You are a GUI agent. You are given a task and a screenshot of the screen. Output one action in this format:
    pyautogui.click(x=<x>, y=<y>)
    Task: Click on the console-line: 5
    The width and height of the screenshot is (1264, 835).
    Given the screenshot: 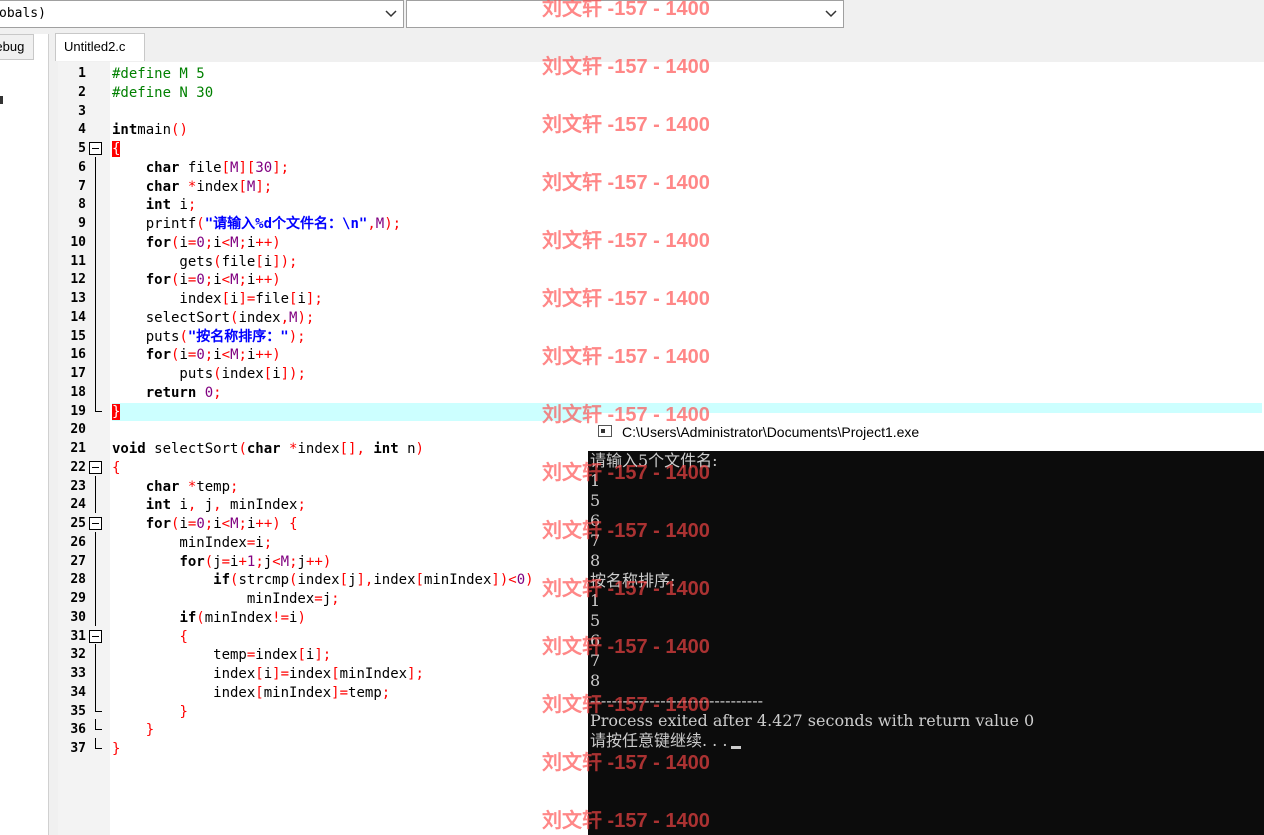 What is the action you would take?
    pyautogui.click(x=927, y=501)
    